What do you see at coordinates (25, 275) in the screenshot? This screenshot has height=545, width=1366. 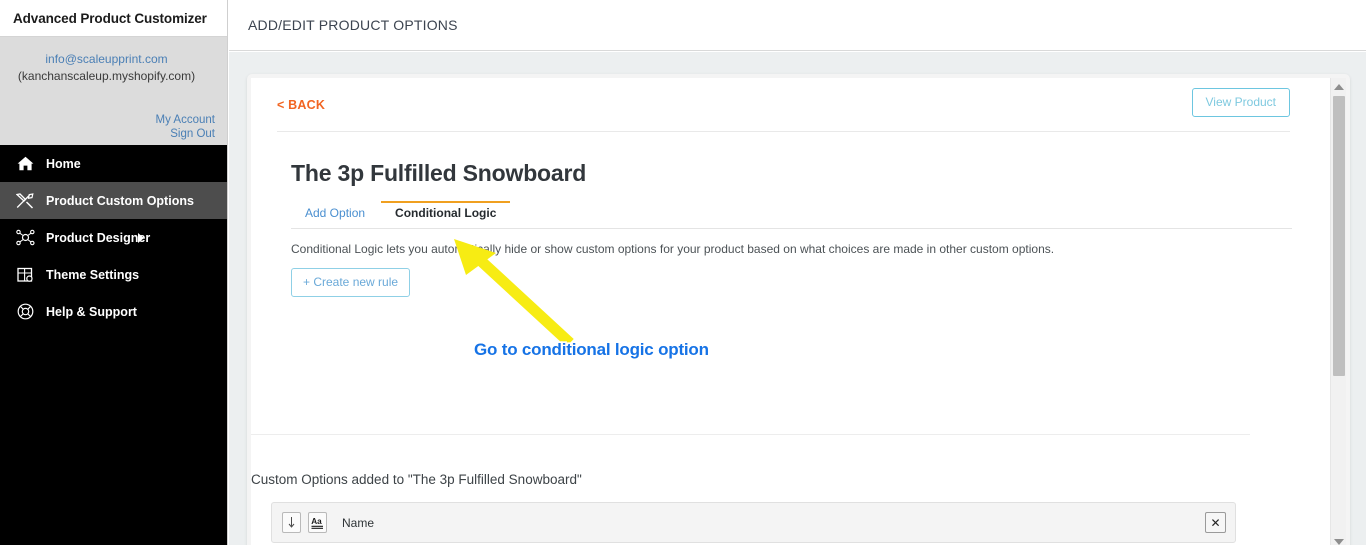 I see `theme-layout-icon` at bounding box center [25, 275].